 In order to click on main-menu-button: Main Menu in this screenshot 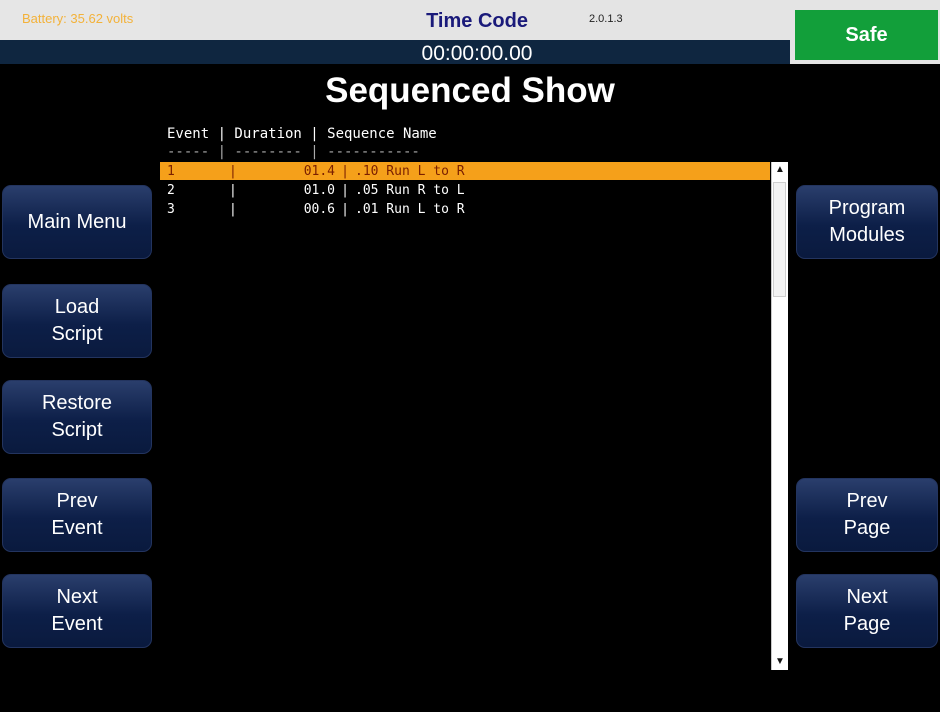, I will do `click(77, 222)`.